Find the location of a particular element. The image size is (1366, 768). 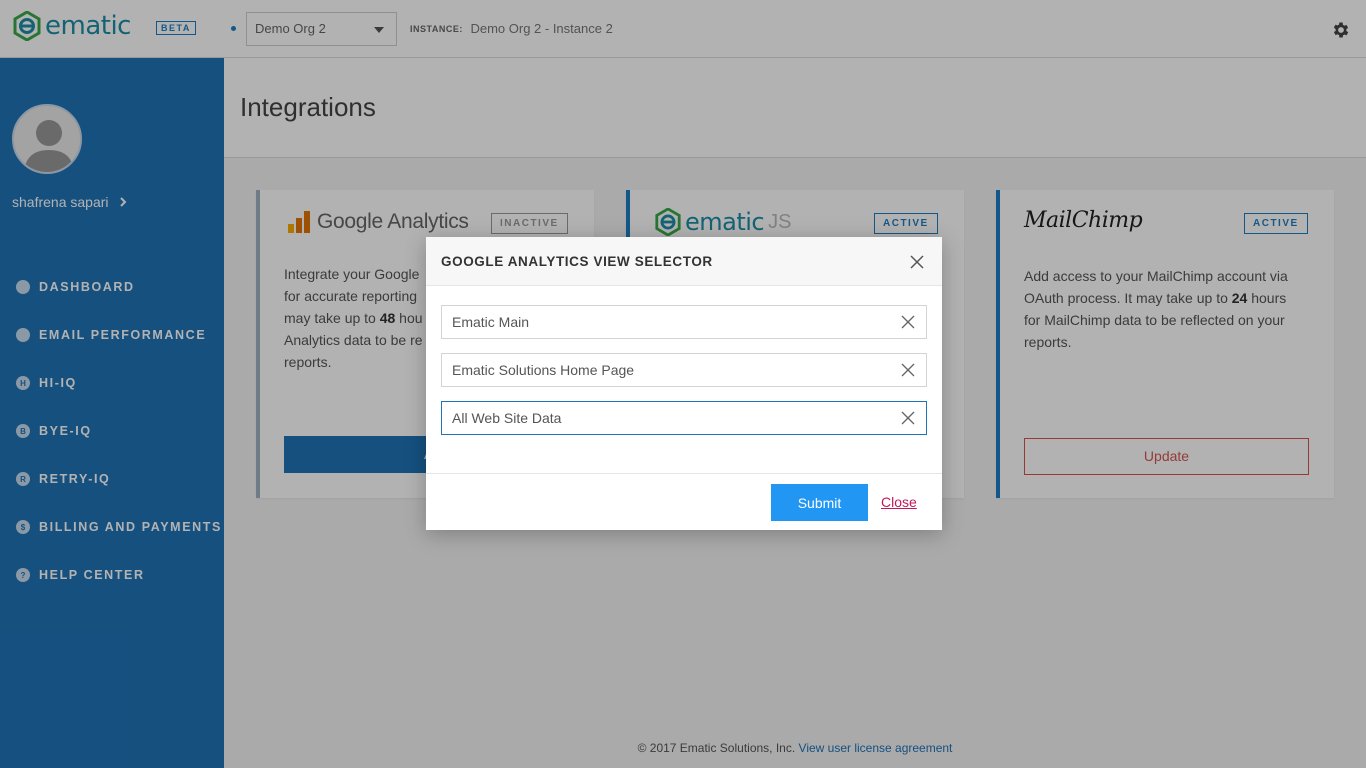

view-field-view is located at coordinates (684, 418).